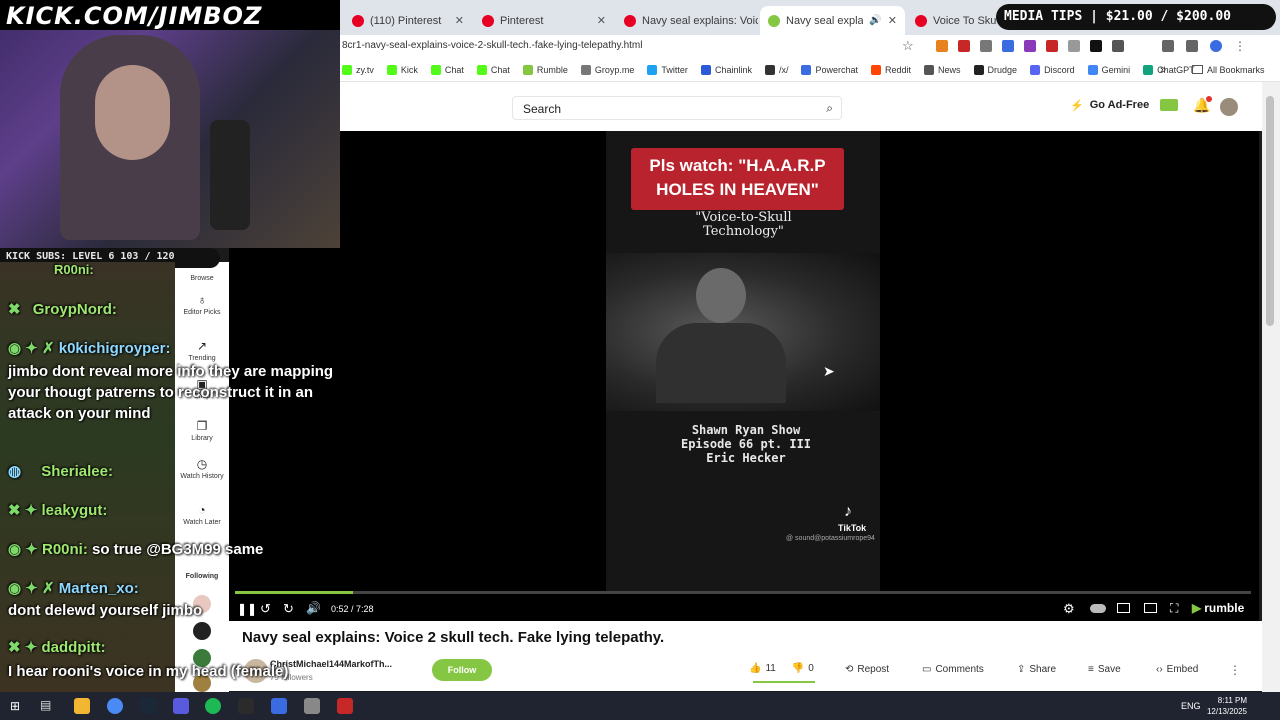 Image resolution: width=1280 pixels, height=720 pixels. I want to click on extension-icons, so click(1030, 46).